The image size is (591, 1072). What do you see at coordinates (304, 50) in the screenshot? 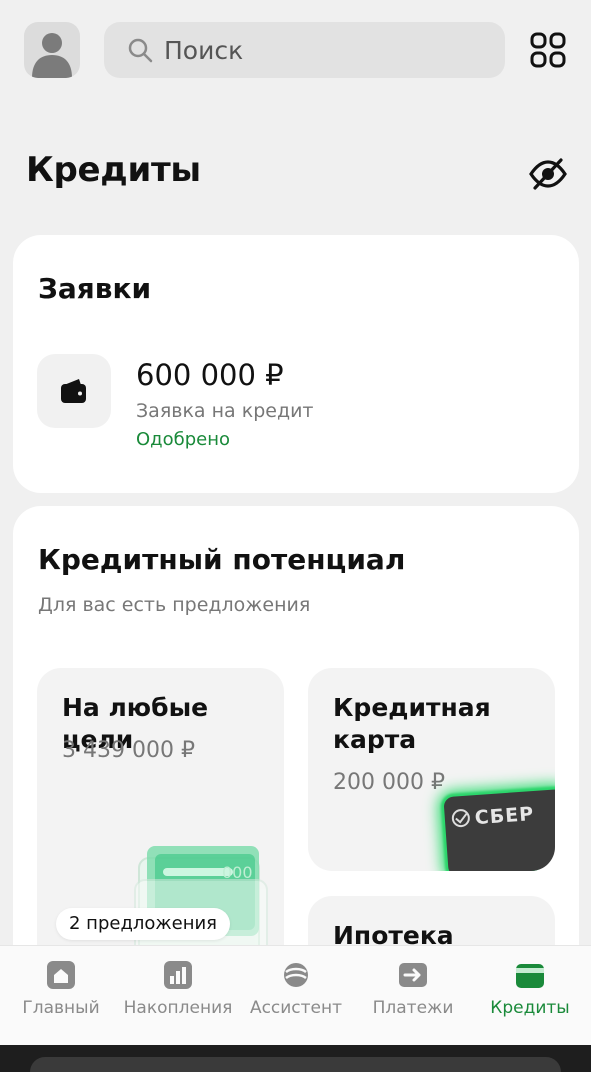
I see `search-bar: Поиск` at bounding box center [304, 50].